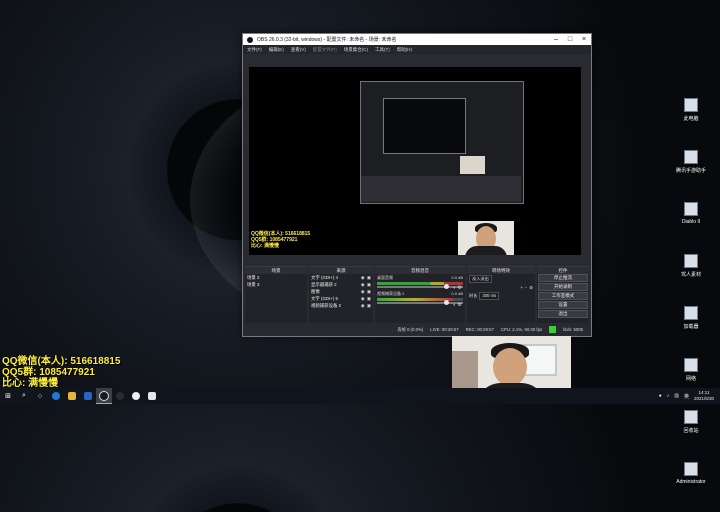 Image resolution: width=720 pixels, height=512 pixels. What do you see at coordinates (250, 39) in the screenshot?
I see `obs-icon` at bounding box center [250, 39].